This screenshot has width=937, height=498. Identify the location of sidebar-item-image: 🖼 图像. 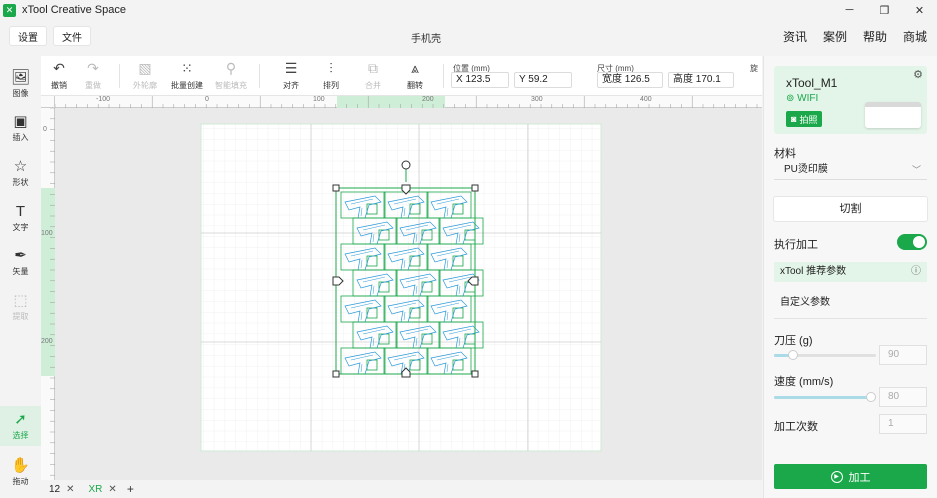
(20, 84).